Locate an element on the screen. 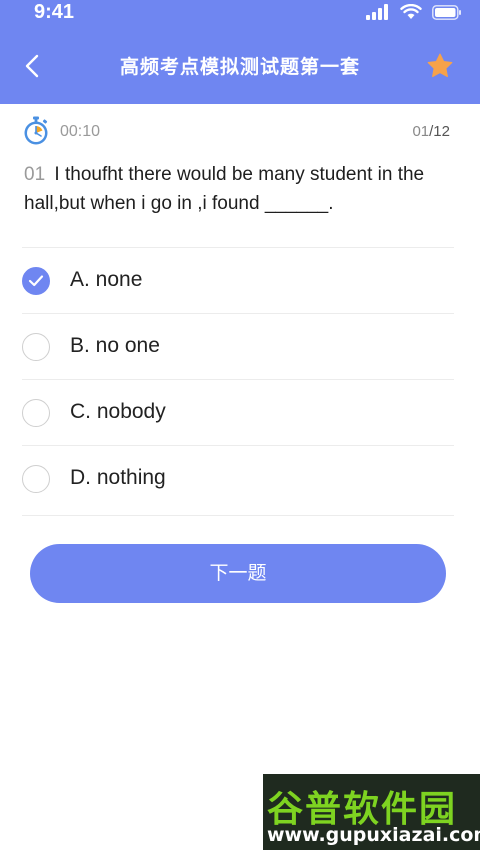 The height and width of the screenshot is (850, 480). page-title: 高频考点模拟测试题第一套 is located at coordinates (239, 67).